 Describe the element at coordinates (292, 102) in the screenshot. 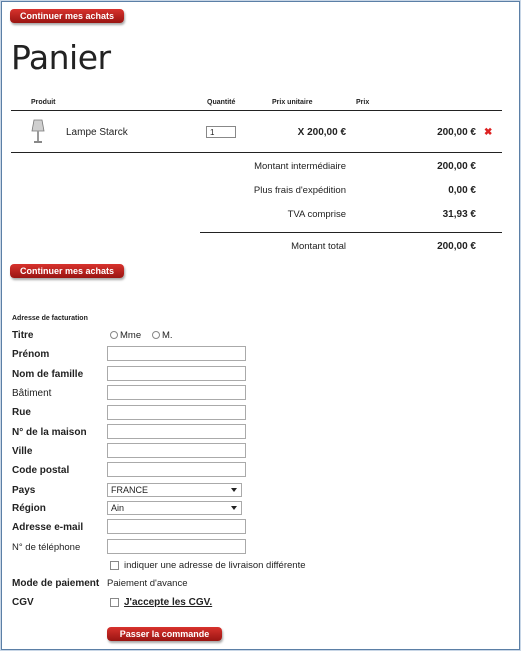

I see `column-unit-price: Prix unitaire` at that location.